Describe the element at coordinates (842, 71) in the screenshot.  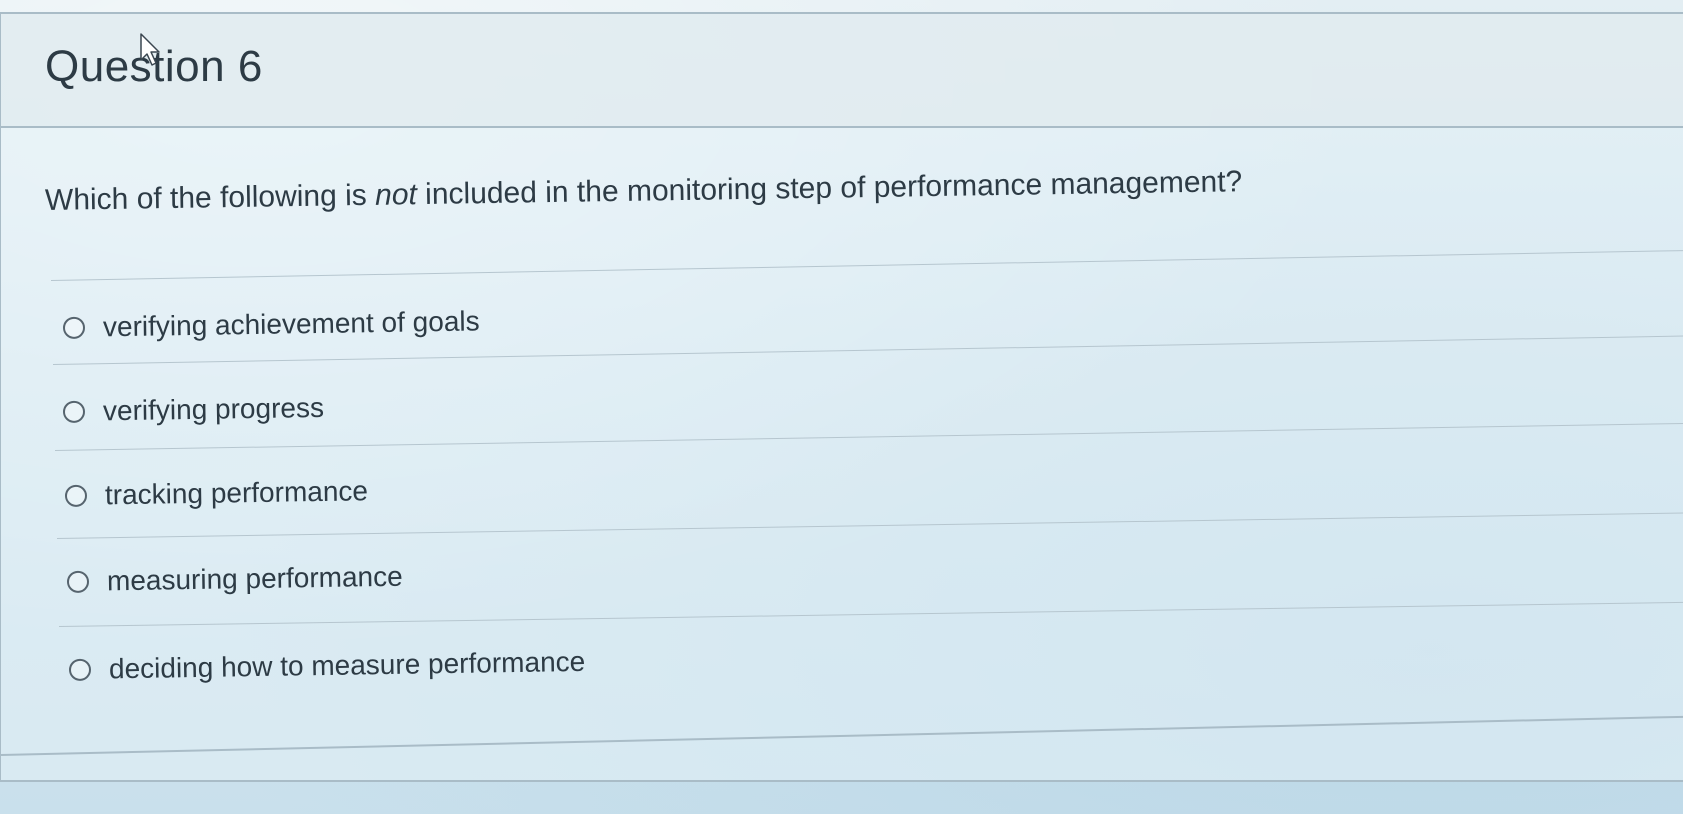
I see `question-header: Question 6` at that location.